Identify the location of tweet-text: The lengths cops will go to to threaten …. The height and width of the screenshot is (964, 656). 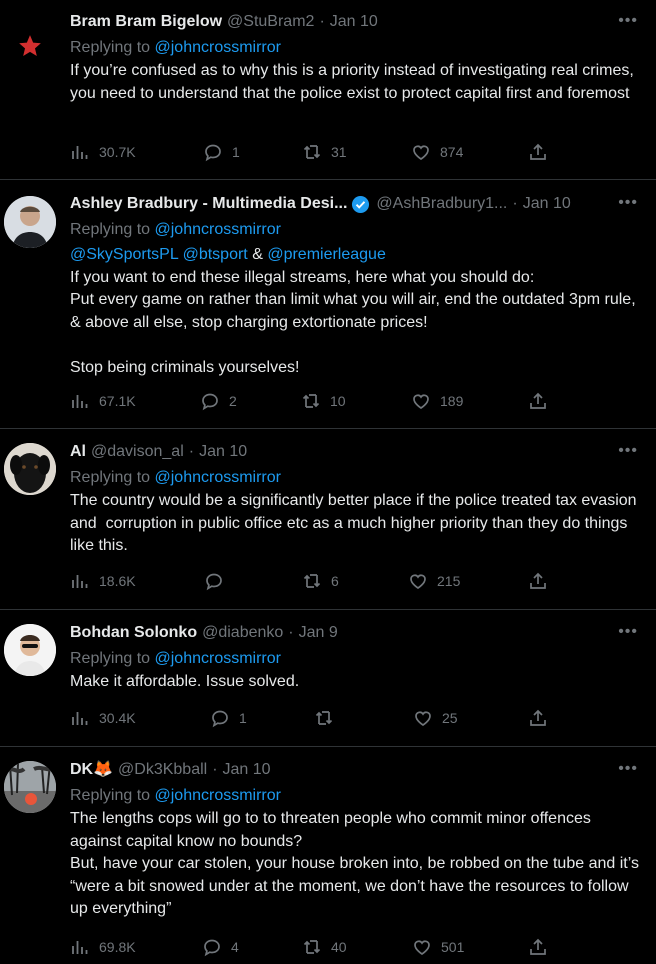
(354, 863).